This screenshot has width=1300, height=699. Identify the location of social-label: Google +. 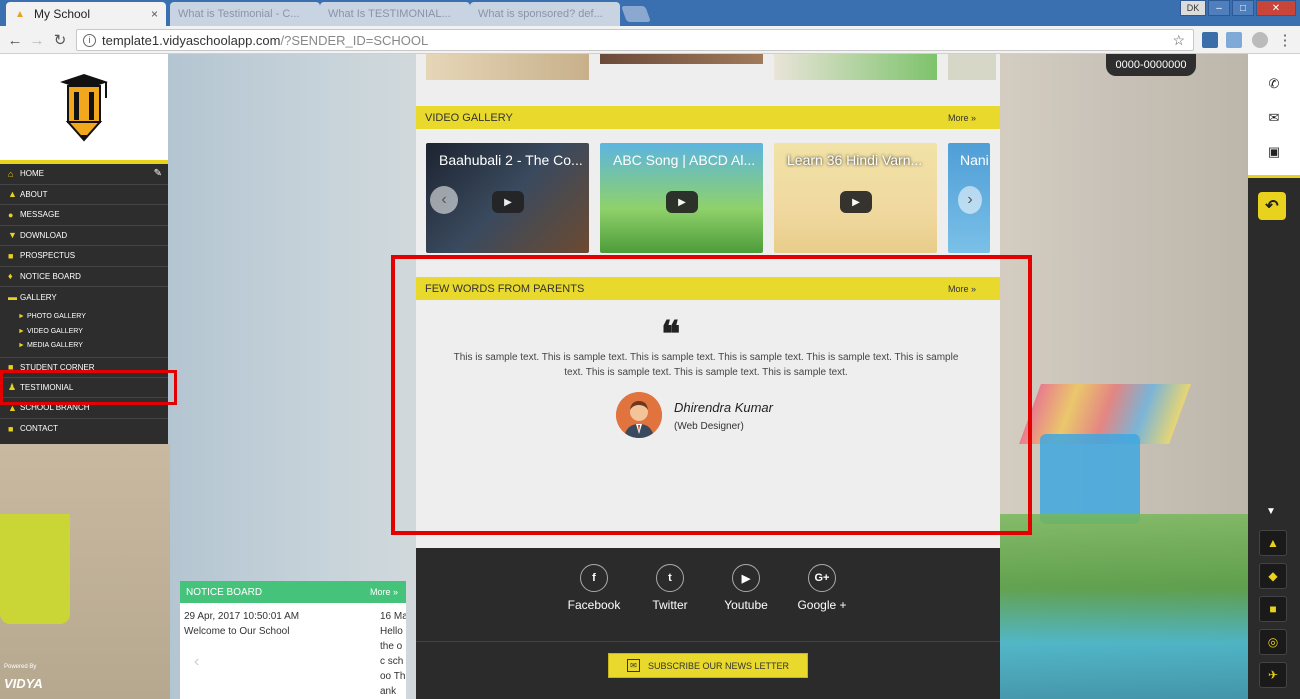
(822, 605).